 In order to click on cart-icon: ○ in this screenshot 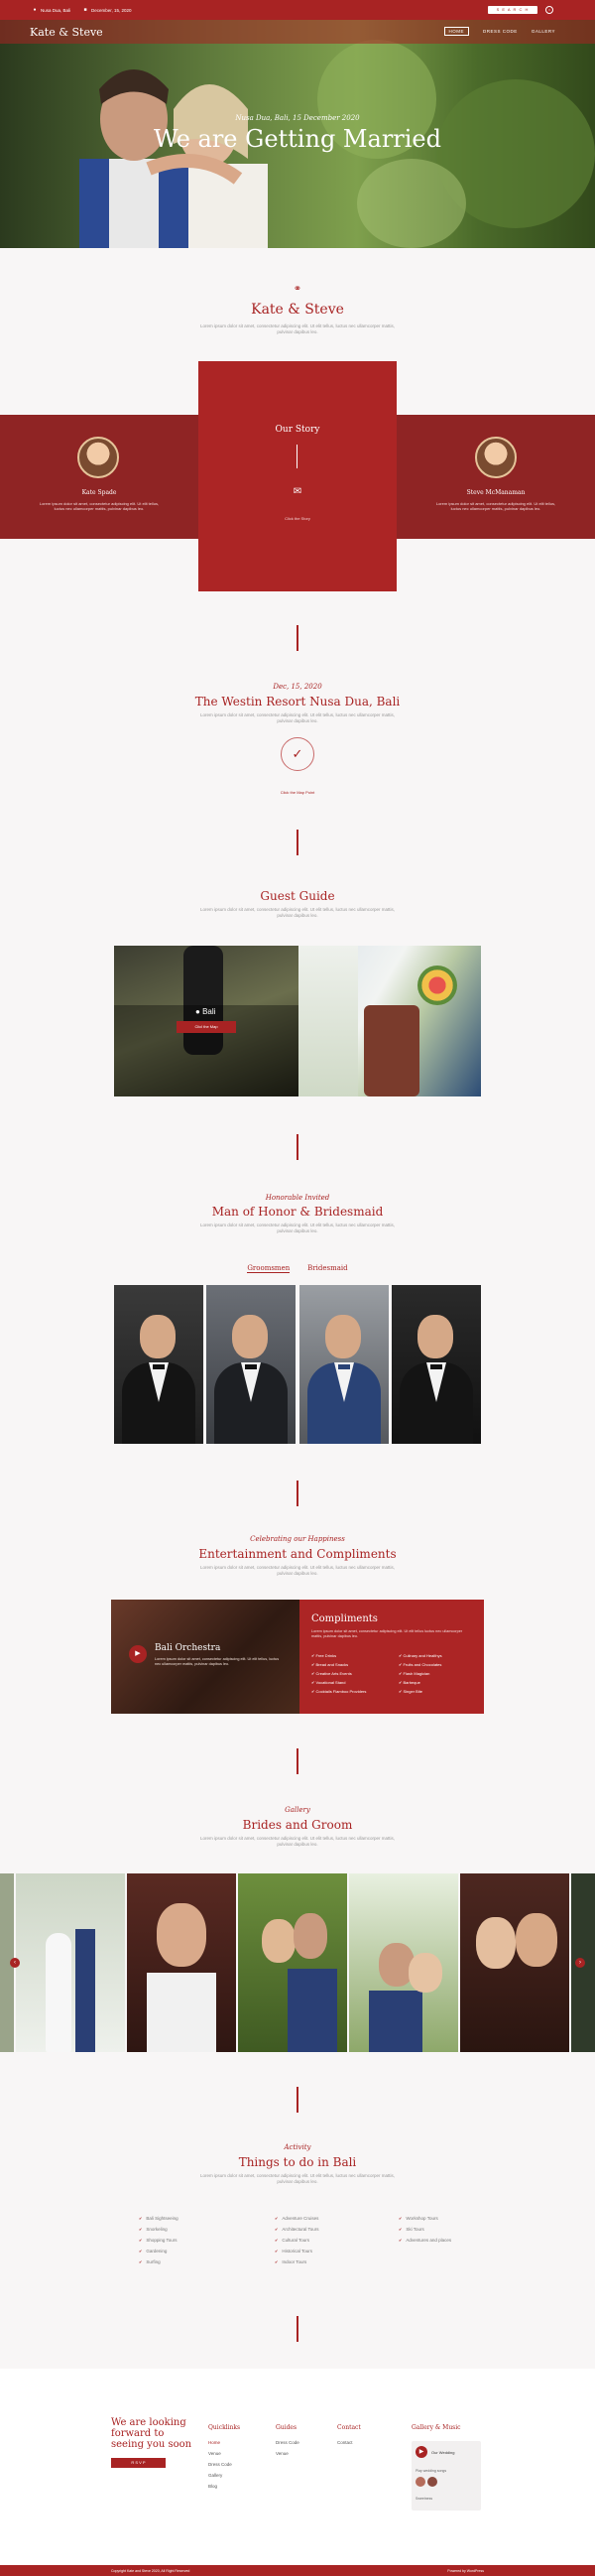, I will do `click(549, 10)`.